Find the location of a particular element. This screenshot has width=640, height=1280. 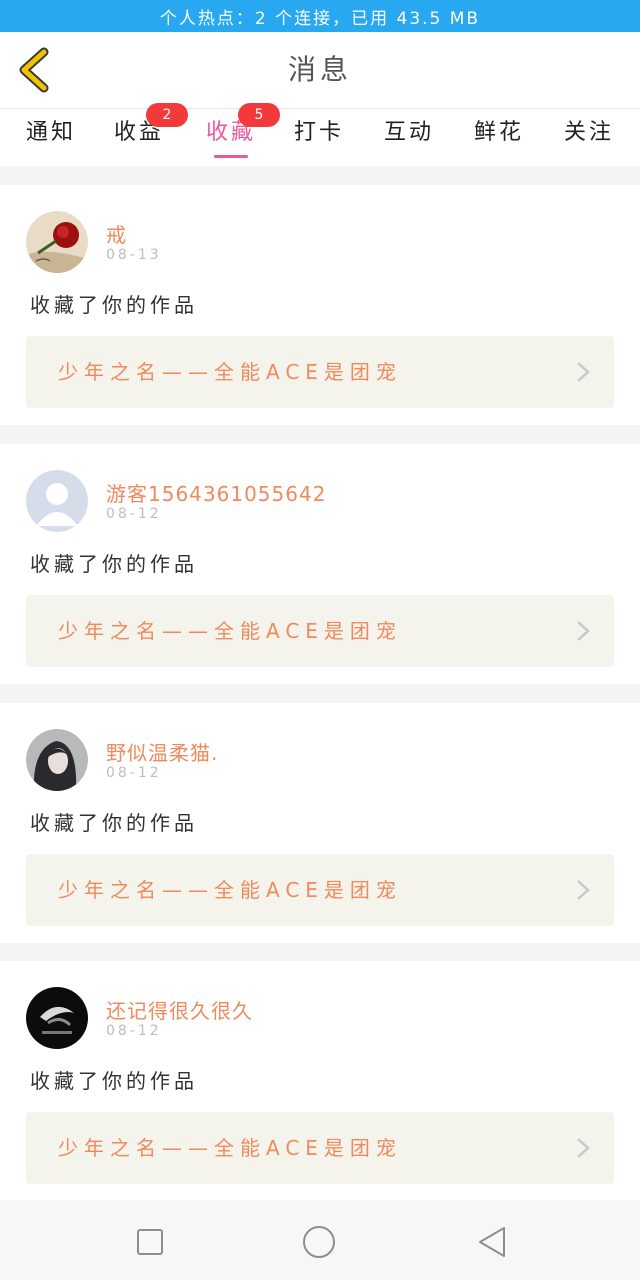

default-user-avatar is located at coordinates (57, 501).